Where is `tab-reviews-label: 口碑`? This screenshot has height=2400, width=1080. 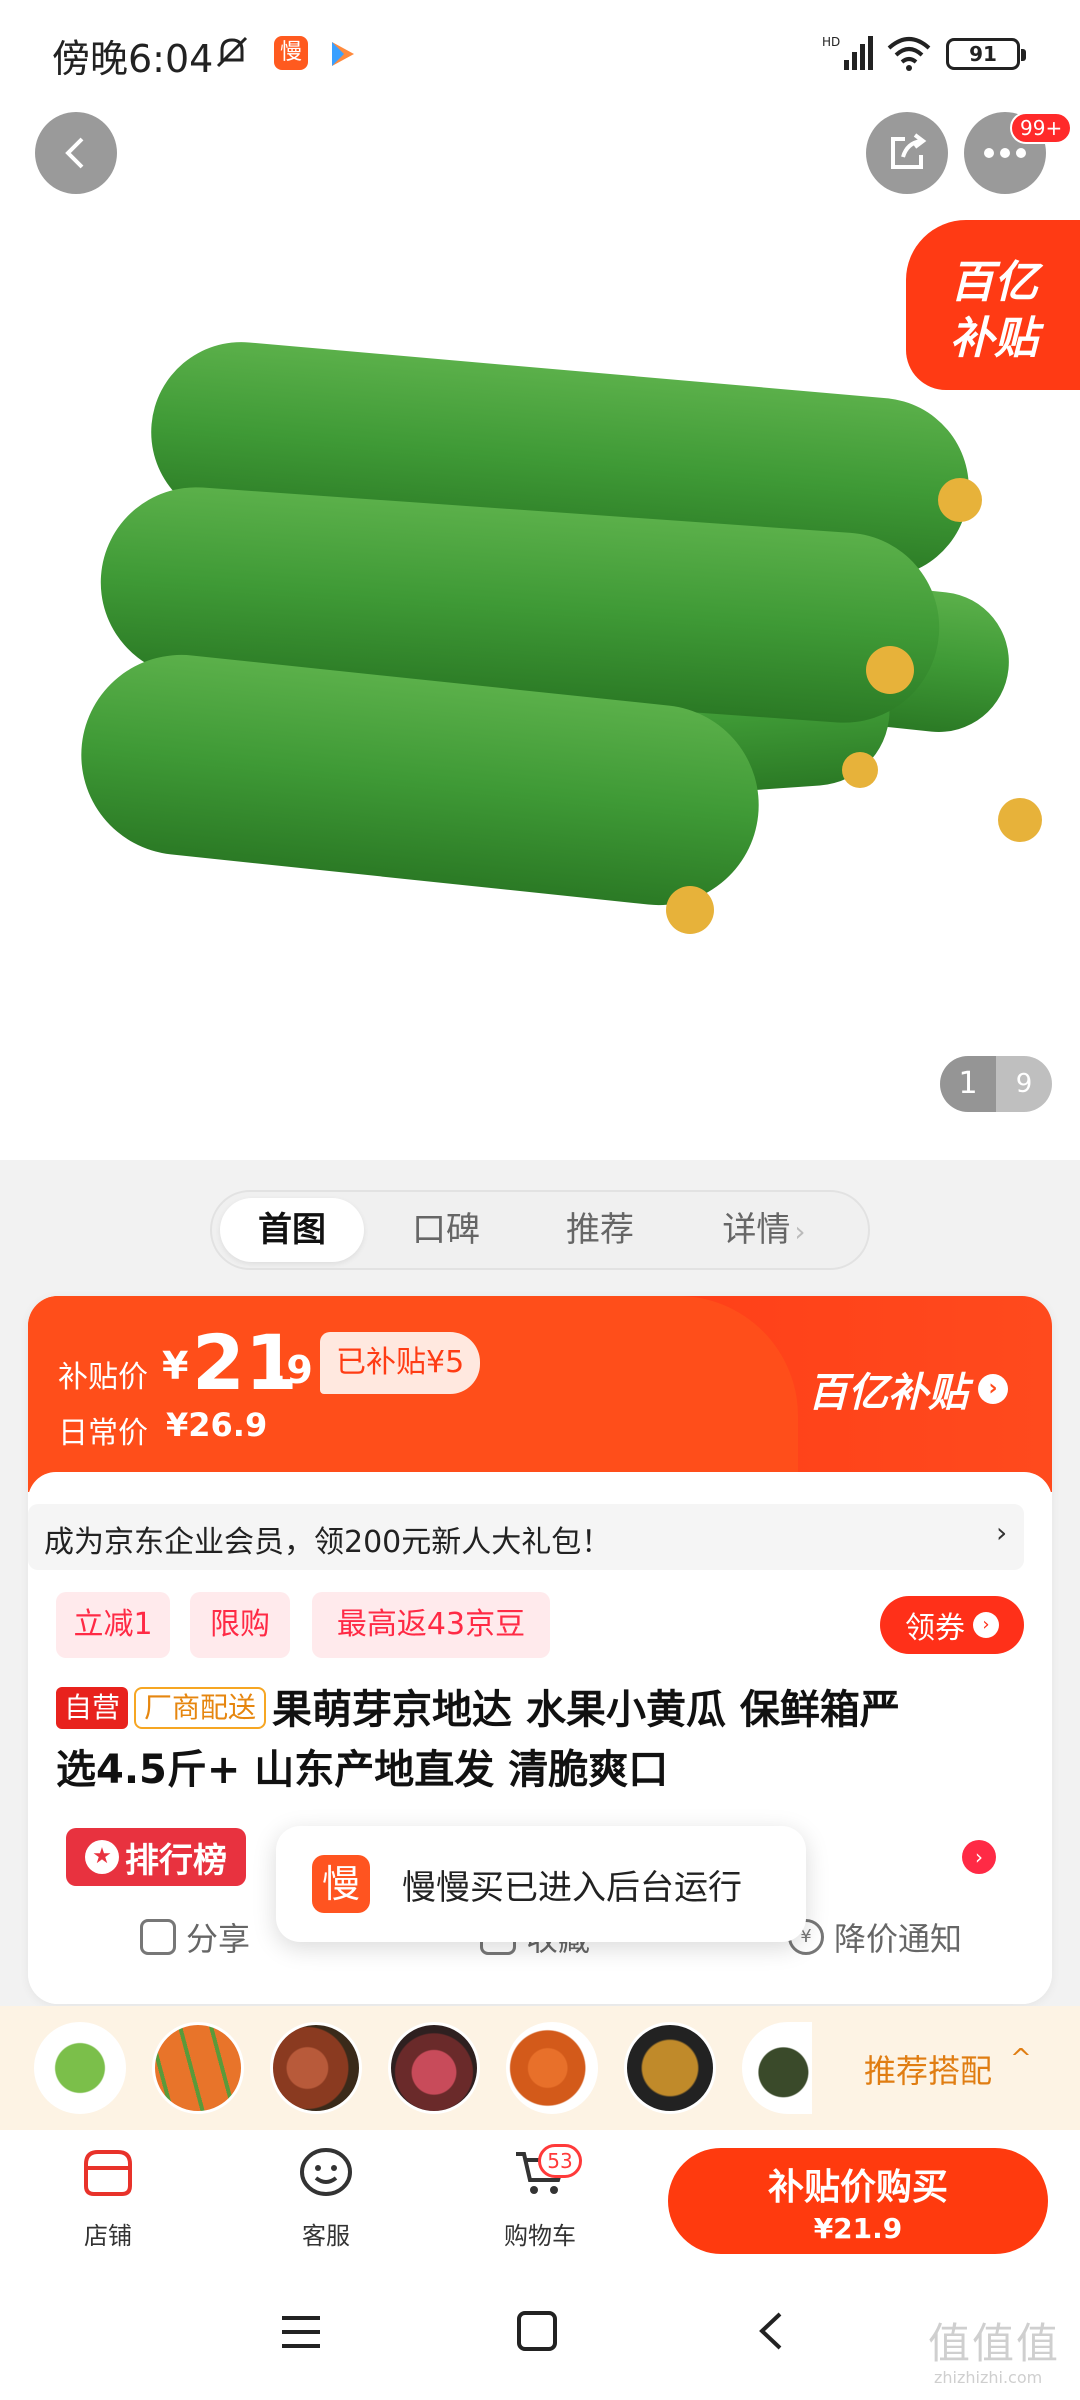 tab-reviews-label: 口碑 is located at coordinates (446, 1230).